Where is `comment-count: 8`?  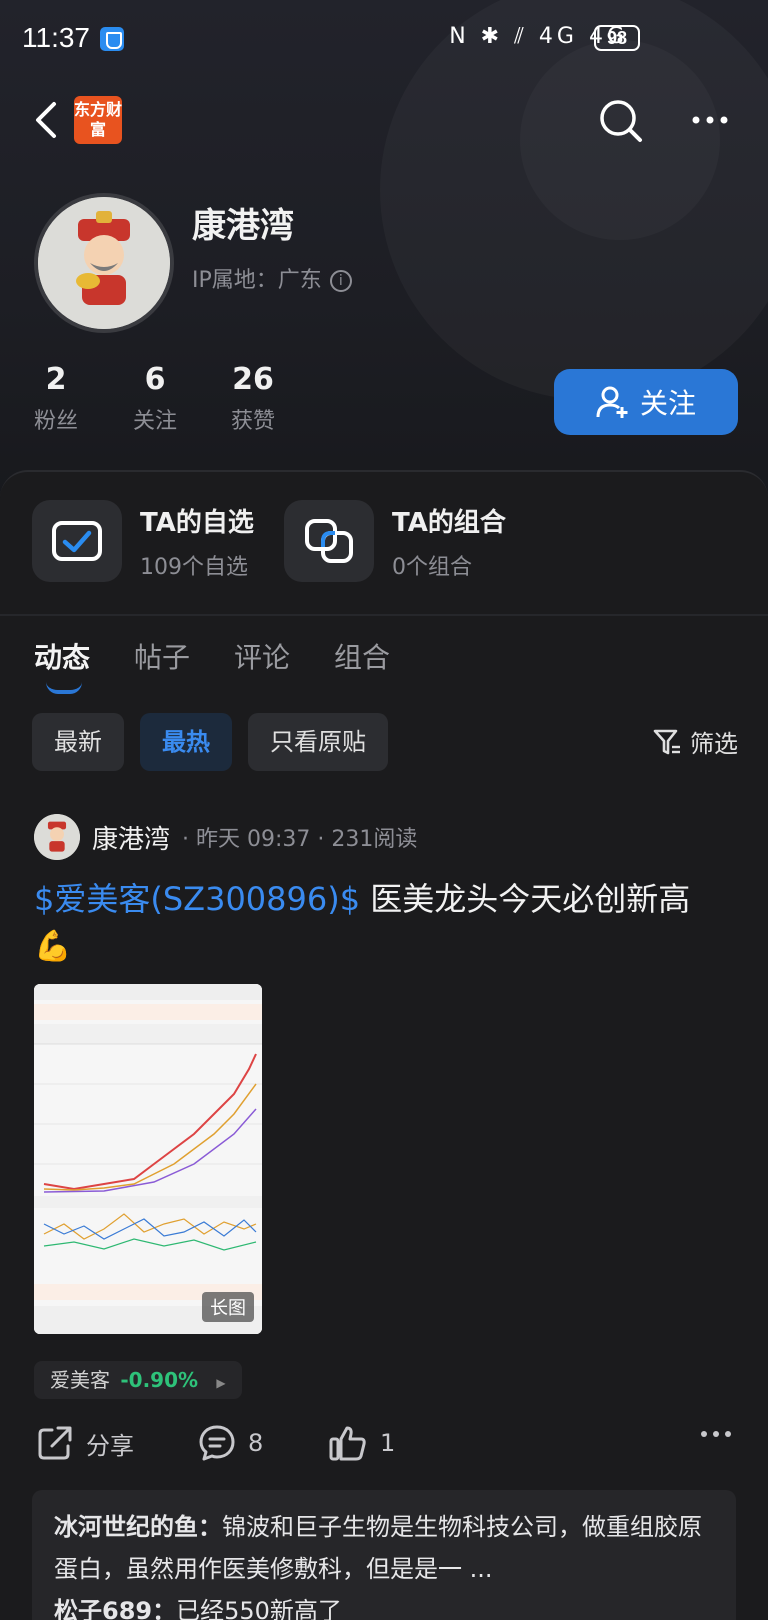
comment-count: 8 is located at coordinates (256, 1443).